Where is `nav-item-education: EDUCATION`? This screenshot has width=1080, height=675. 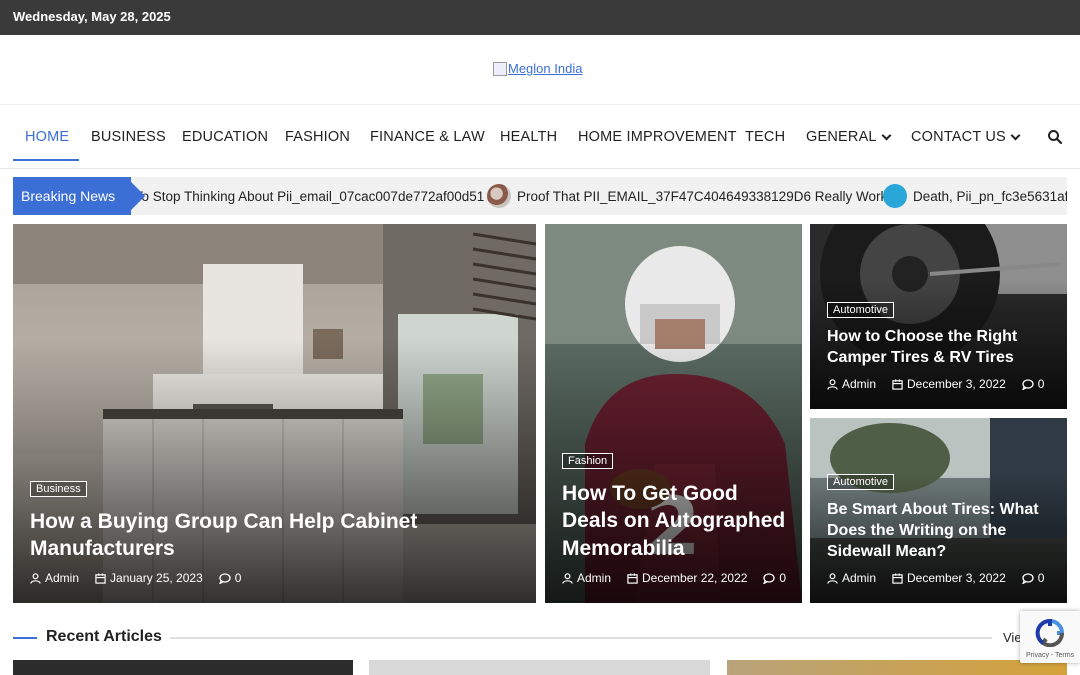
nav-item-education: EDUCATION is located at coordinates (225, 137).